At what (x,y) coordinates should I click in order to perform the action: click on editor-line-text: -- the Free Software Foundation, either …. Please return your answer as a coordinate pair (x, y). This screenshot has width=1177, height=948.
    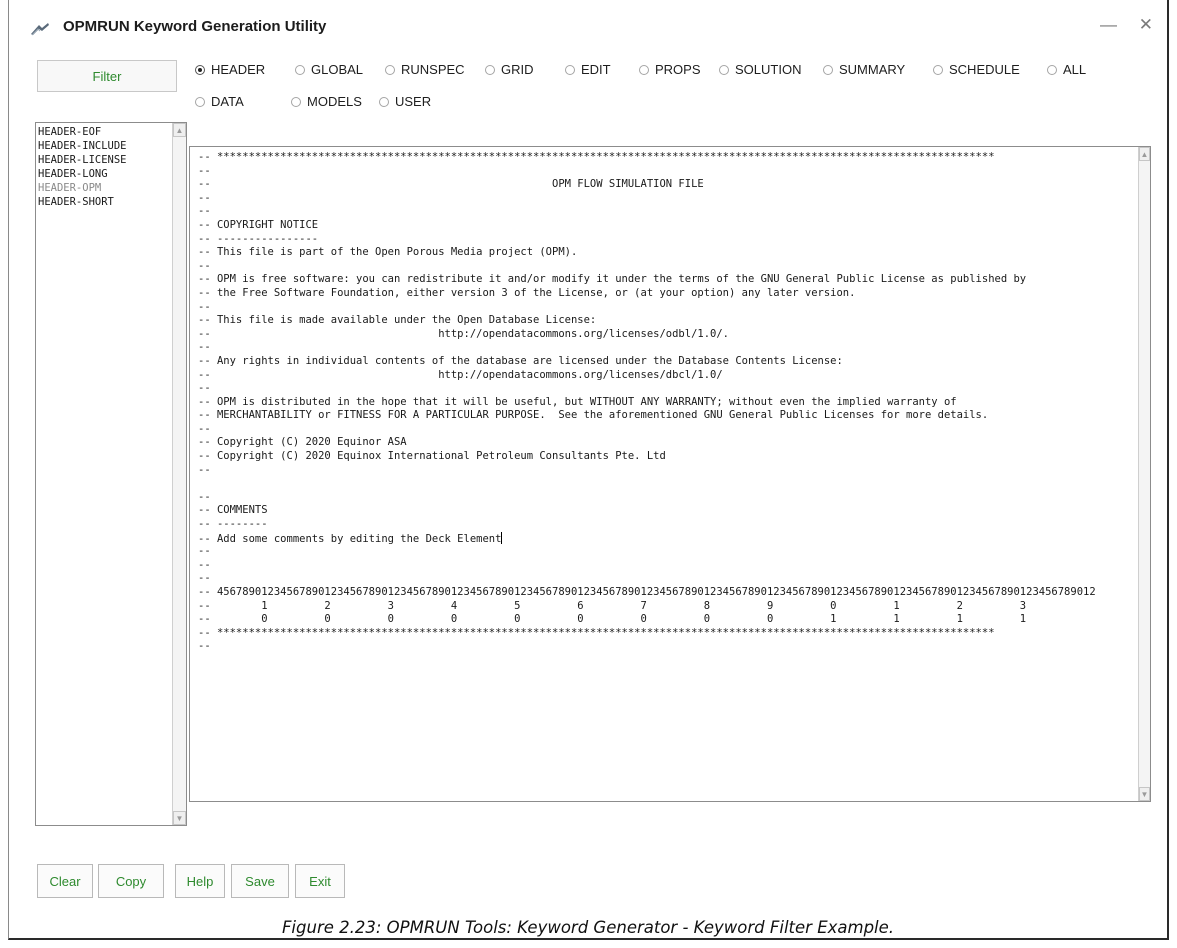
    Looking at the image, I should click on (527, 292).